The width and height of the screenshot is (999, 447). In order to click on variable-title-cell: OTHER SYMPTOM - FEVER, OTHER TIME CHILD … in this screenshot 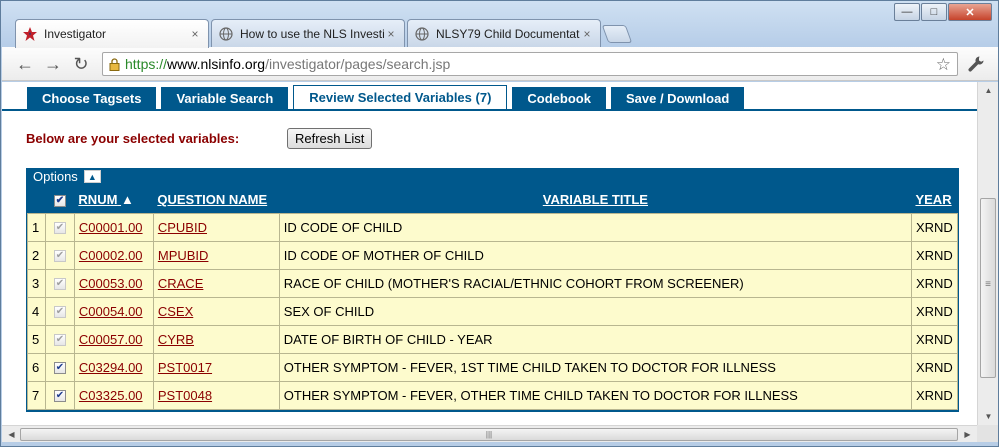, I will do `click(595, 395)`.